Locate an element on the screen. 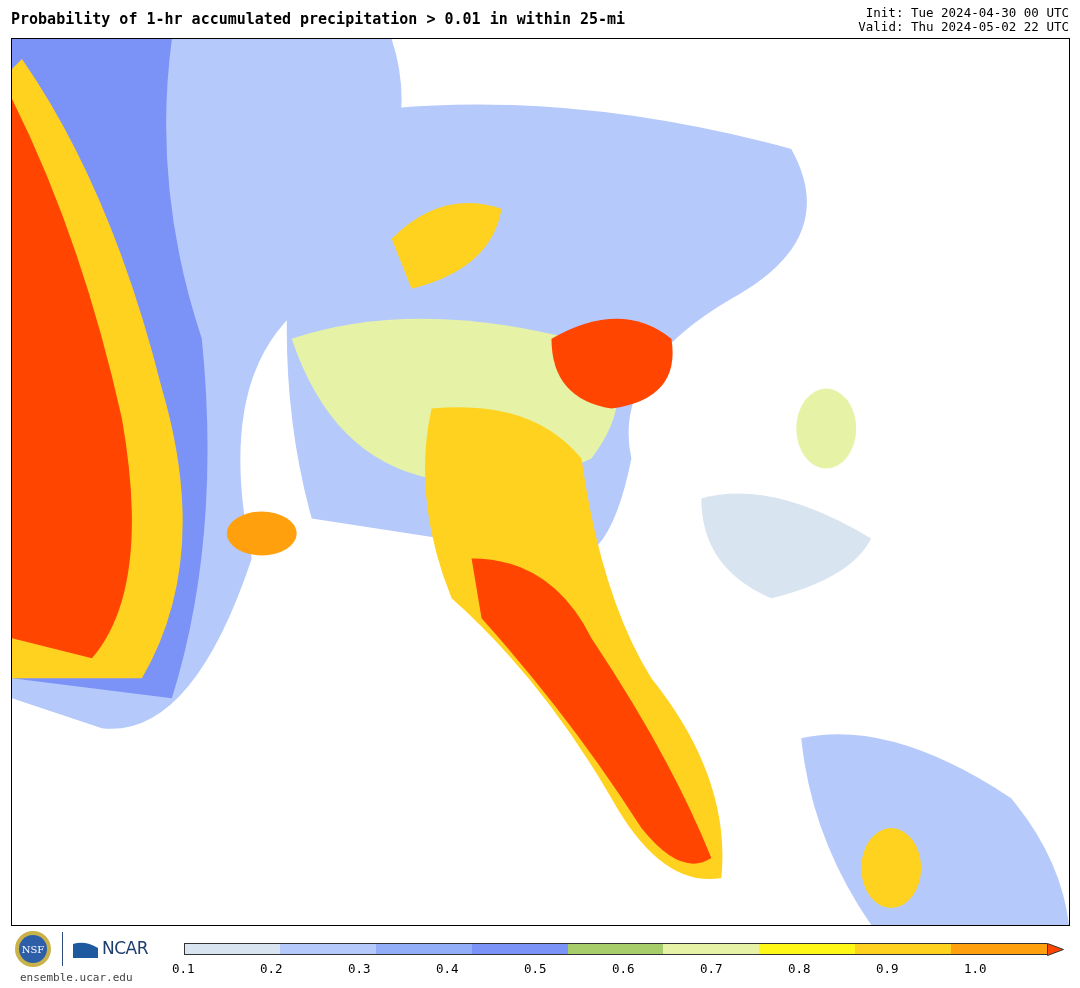 This screenshot has width=1080, height=988. ncar-logo-text: NCAR is located at coordinates (125, 949).